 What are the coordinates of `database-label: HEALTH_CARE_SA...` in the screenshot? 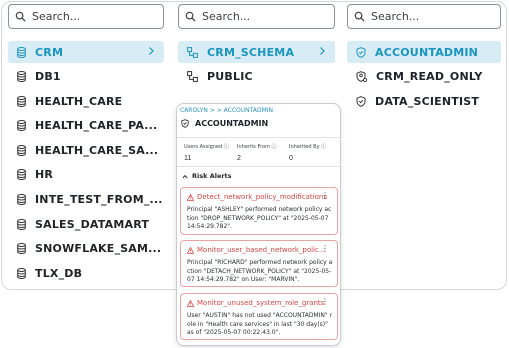 It's located at (97, 150).